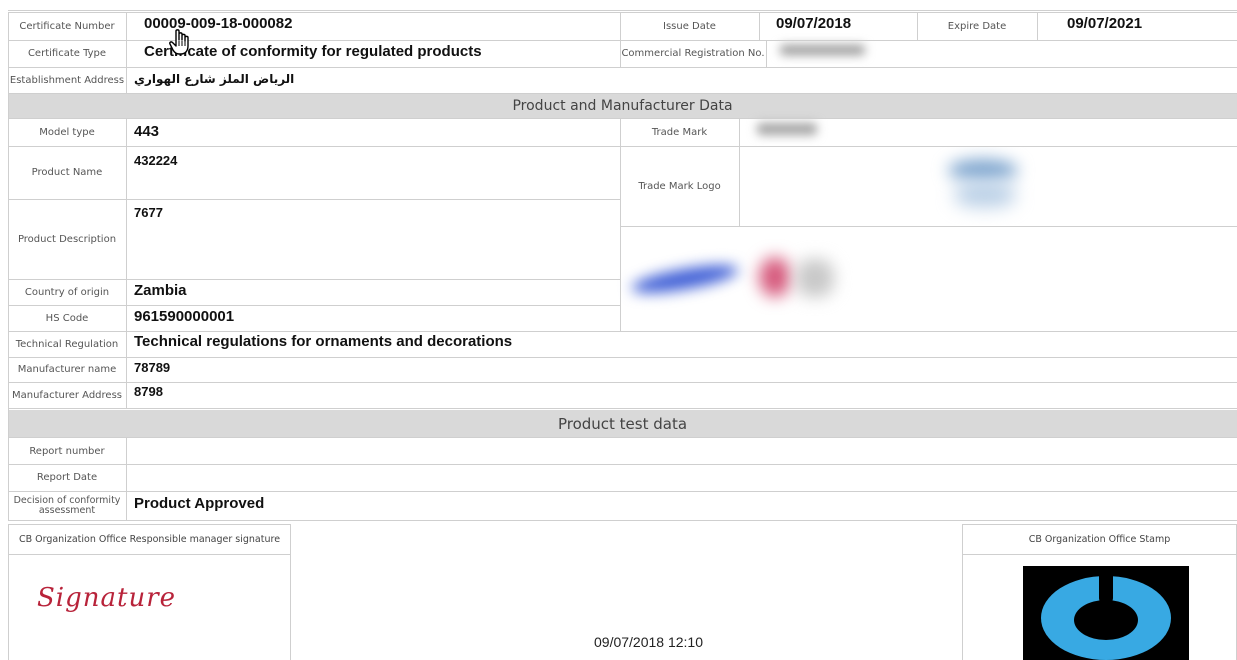  What do you see at coordinates (622, 106) in the screenshot?
I see `product-section-header: Product and Manufacturer Data` at bounding box center [622, 106].